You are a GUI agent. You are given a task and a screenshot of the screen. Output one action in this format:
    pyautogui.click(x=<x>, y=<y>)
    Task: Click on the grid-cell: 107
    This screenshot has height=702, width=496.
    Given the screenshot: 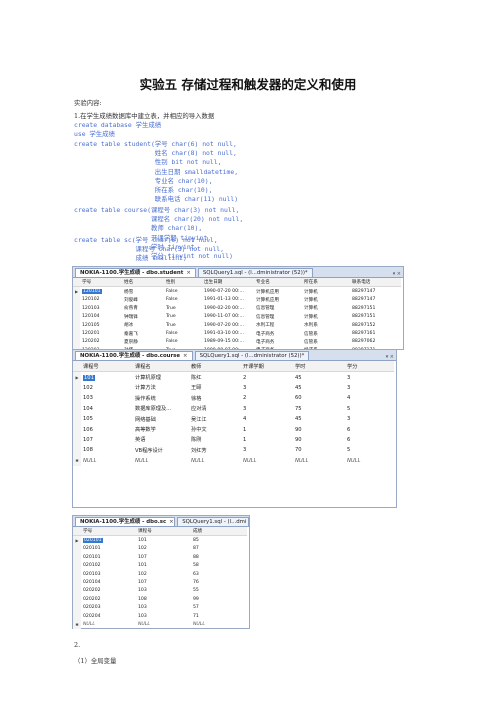 What is the action you would take?
    pyautogui.click(x=107, y=440)
    